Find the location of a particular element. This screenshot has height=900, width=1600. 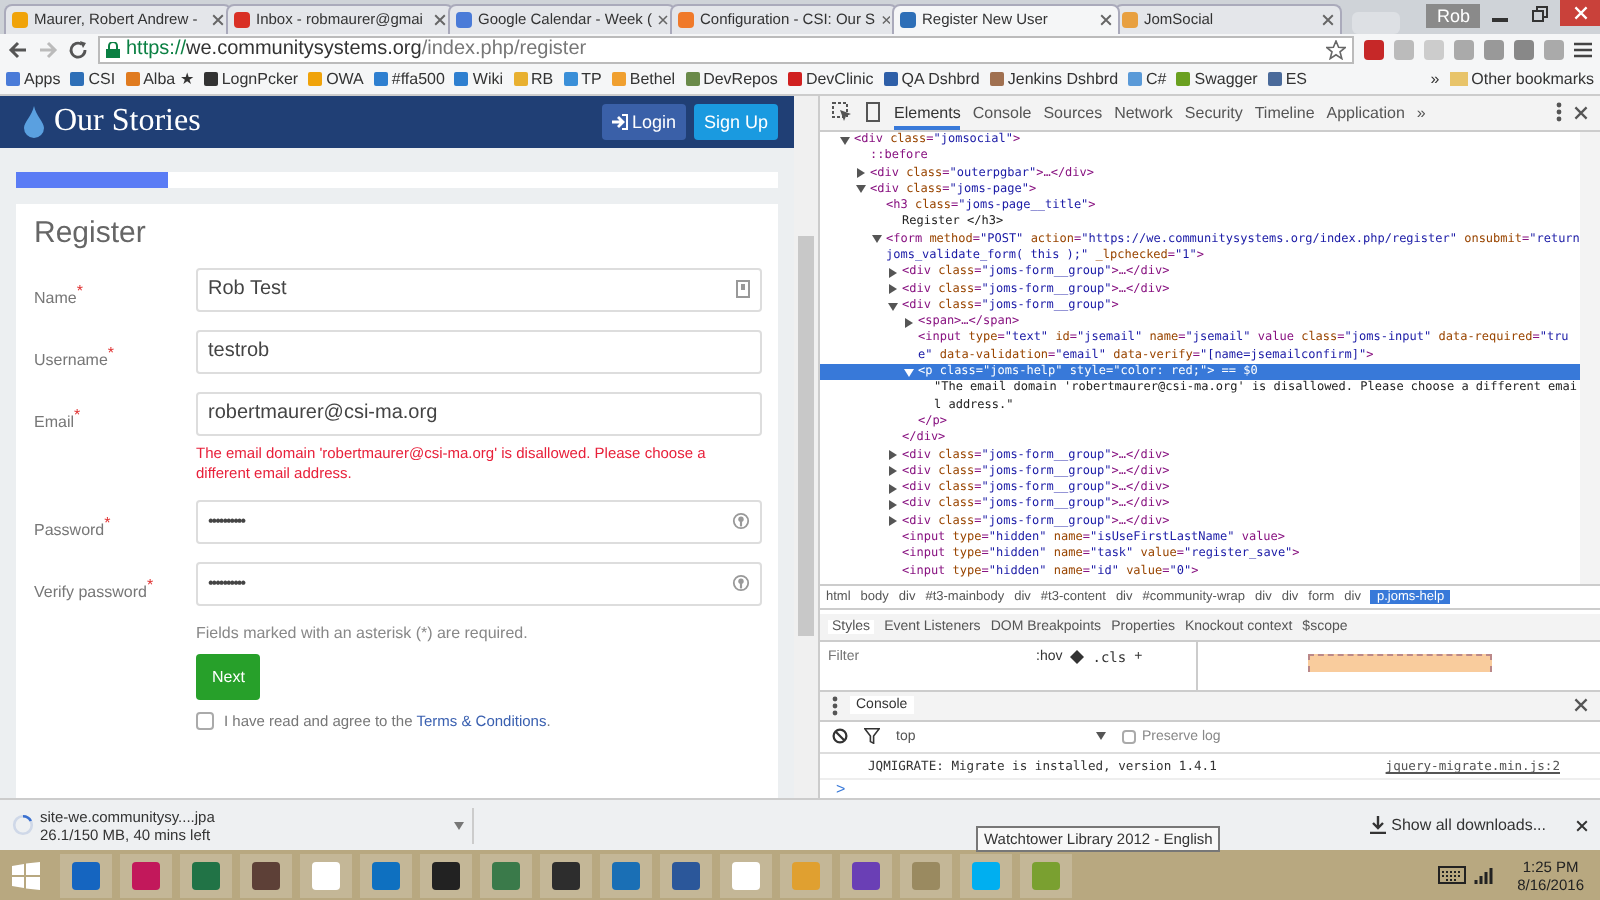

field-label: Password is located at coordinates (69, 530).